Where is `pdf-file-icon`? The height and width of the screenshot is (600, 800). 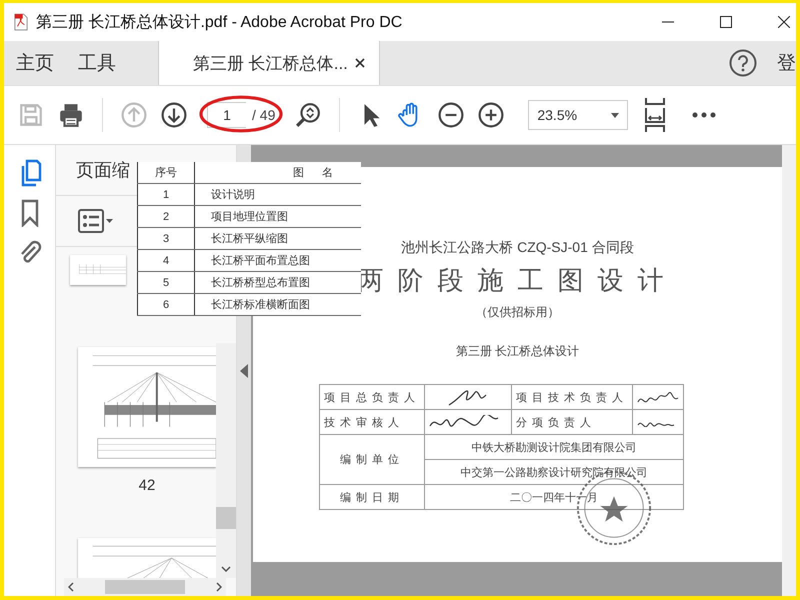
pdf-file-icon is located at coordinates (21, 22).